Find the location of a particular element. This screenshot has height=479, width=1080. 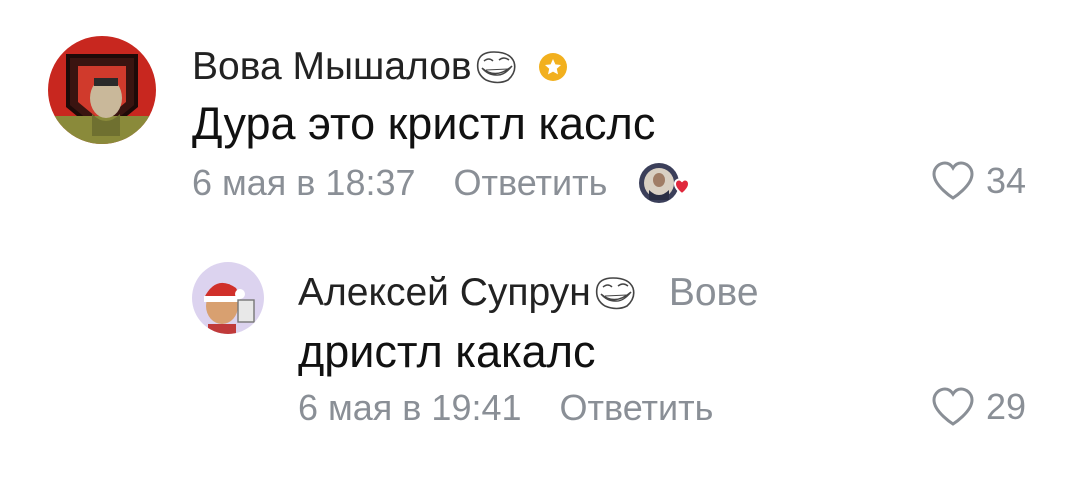

author-name: Алексей Супрун is located at coordinates (444, 293).